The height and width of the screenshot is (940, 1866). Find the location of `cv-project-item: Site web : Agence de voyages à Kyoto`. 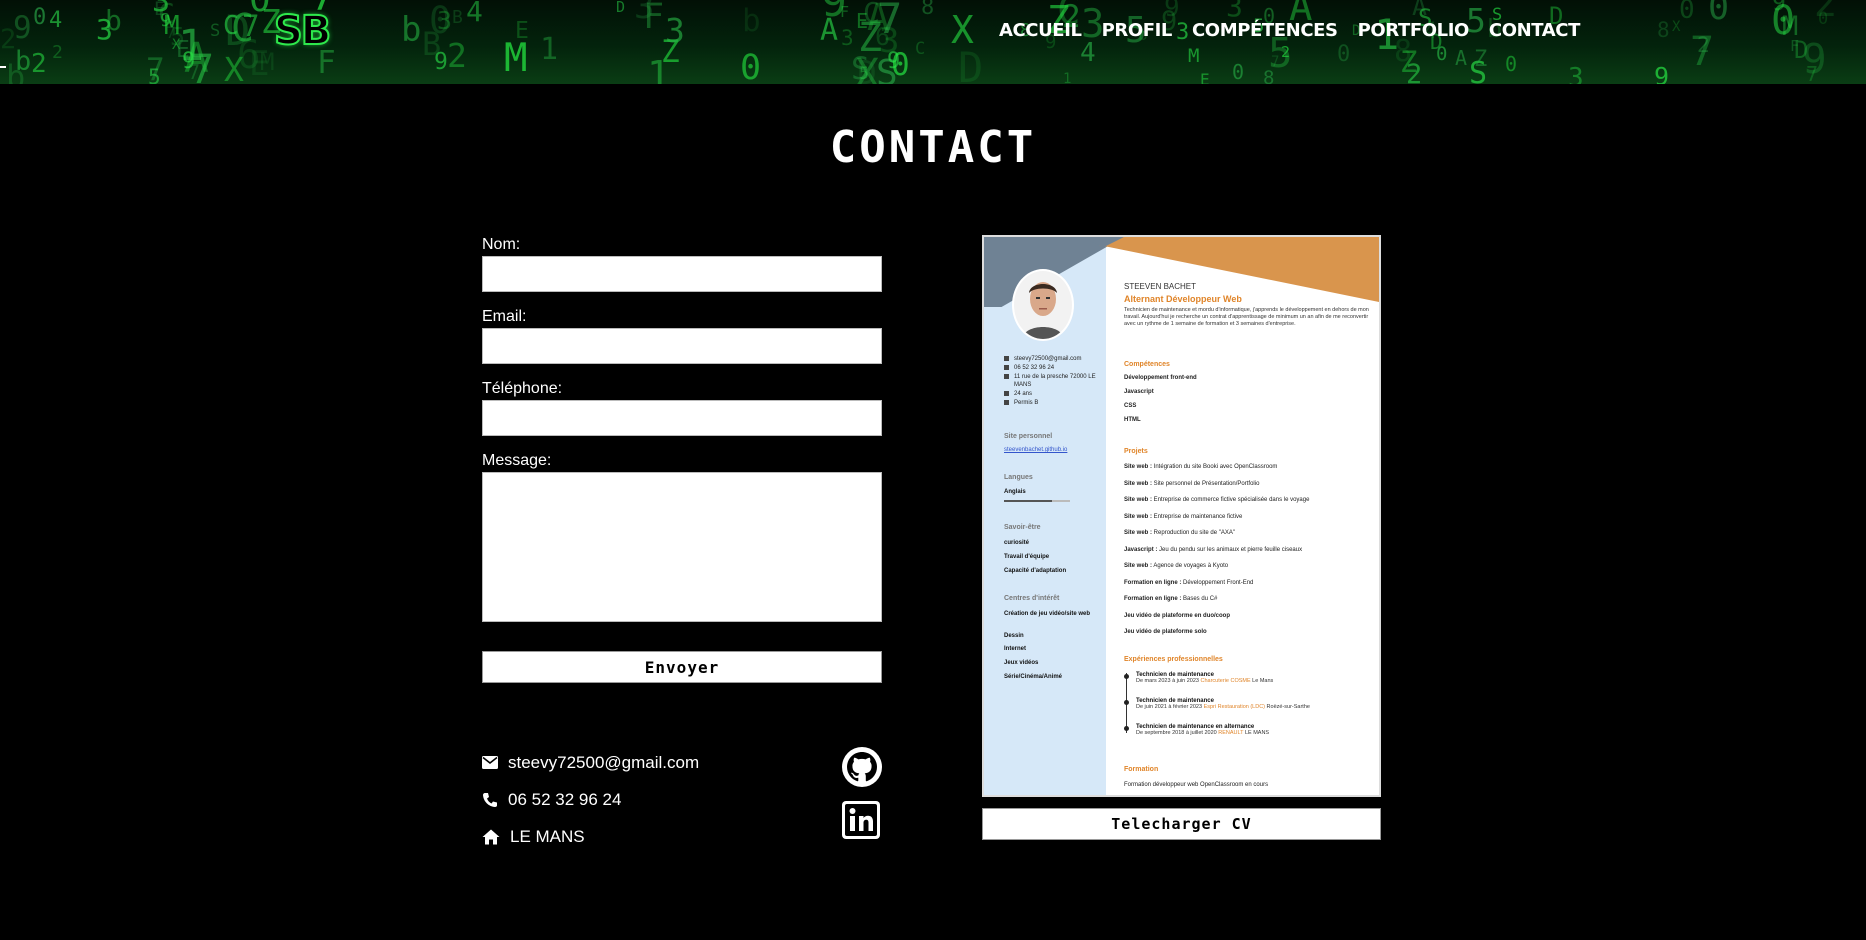

cv-project-item: Site web : Agence de voyages à Kyoto is located at coordinates (1176, 566).